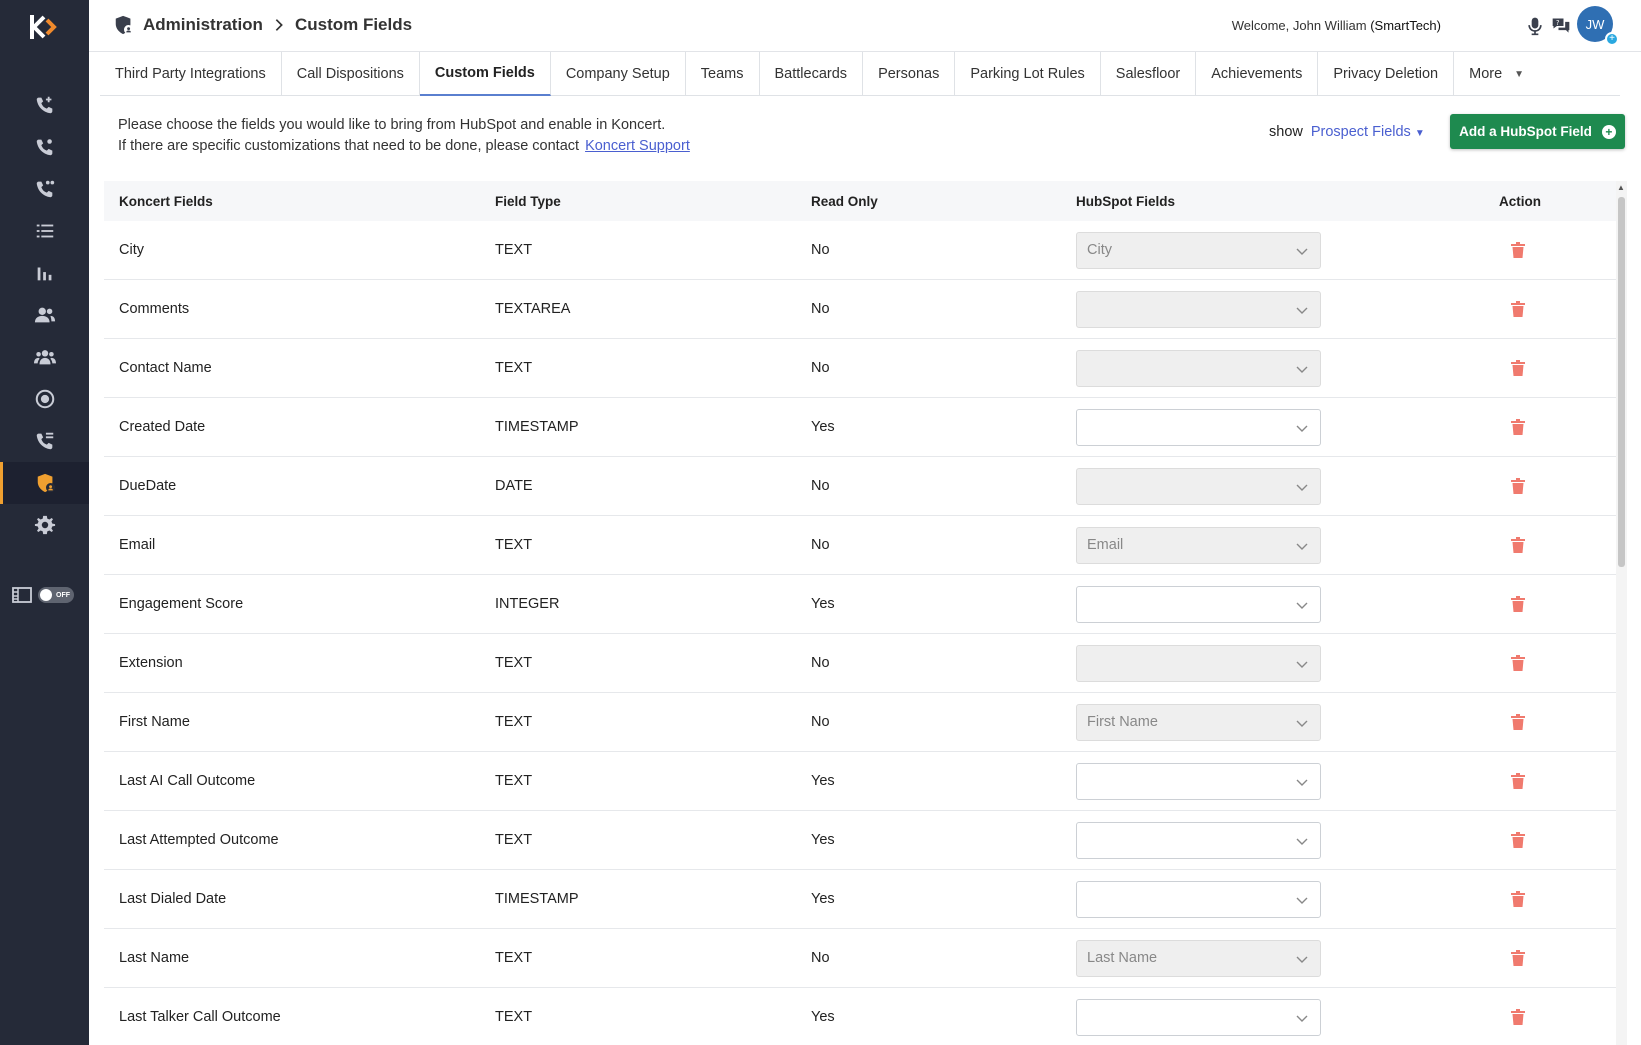 This screenshot has height=1045, width=1641. What do you see at coordinates (485, 74) in the screenshot?
I see `tab-custom-fields: Custom Fields` at bounding box center [485, 74].